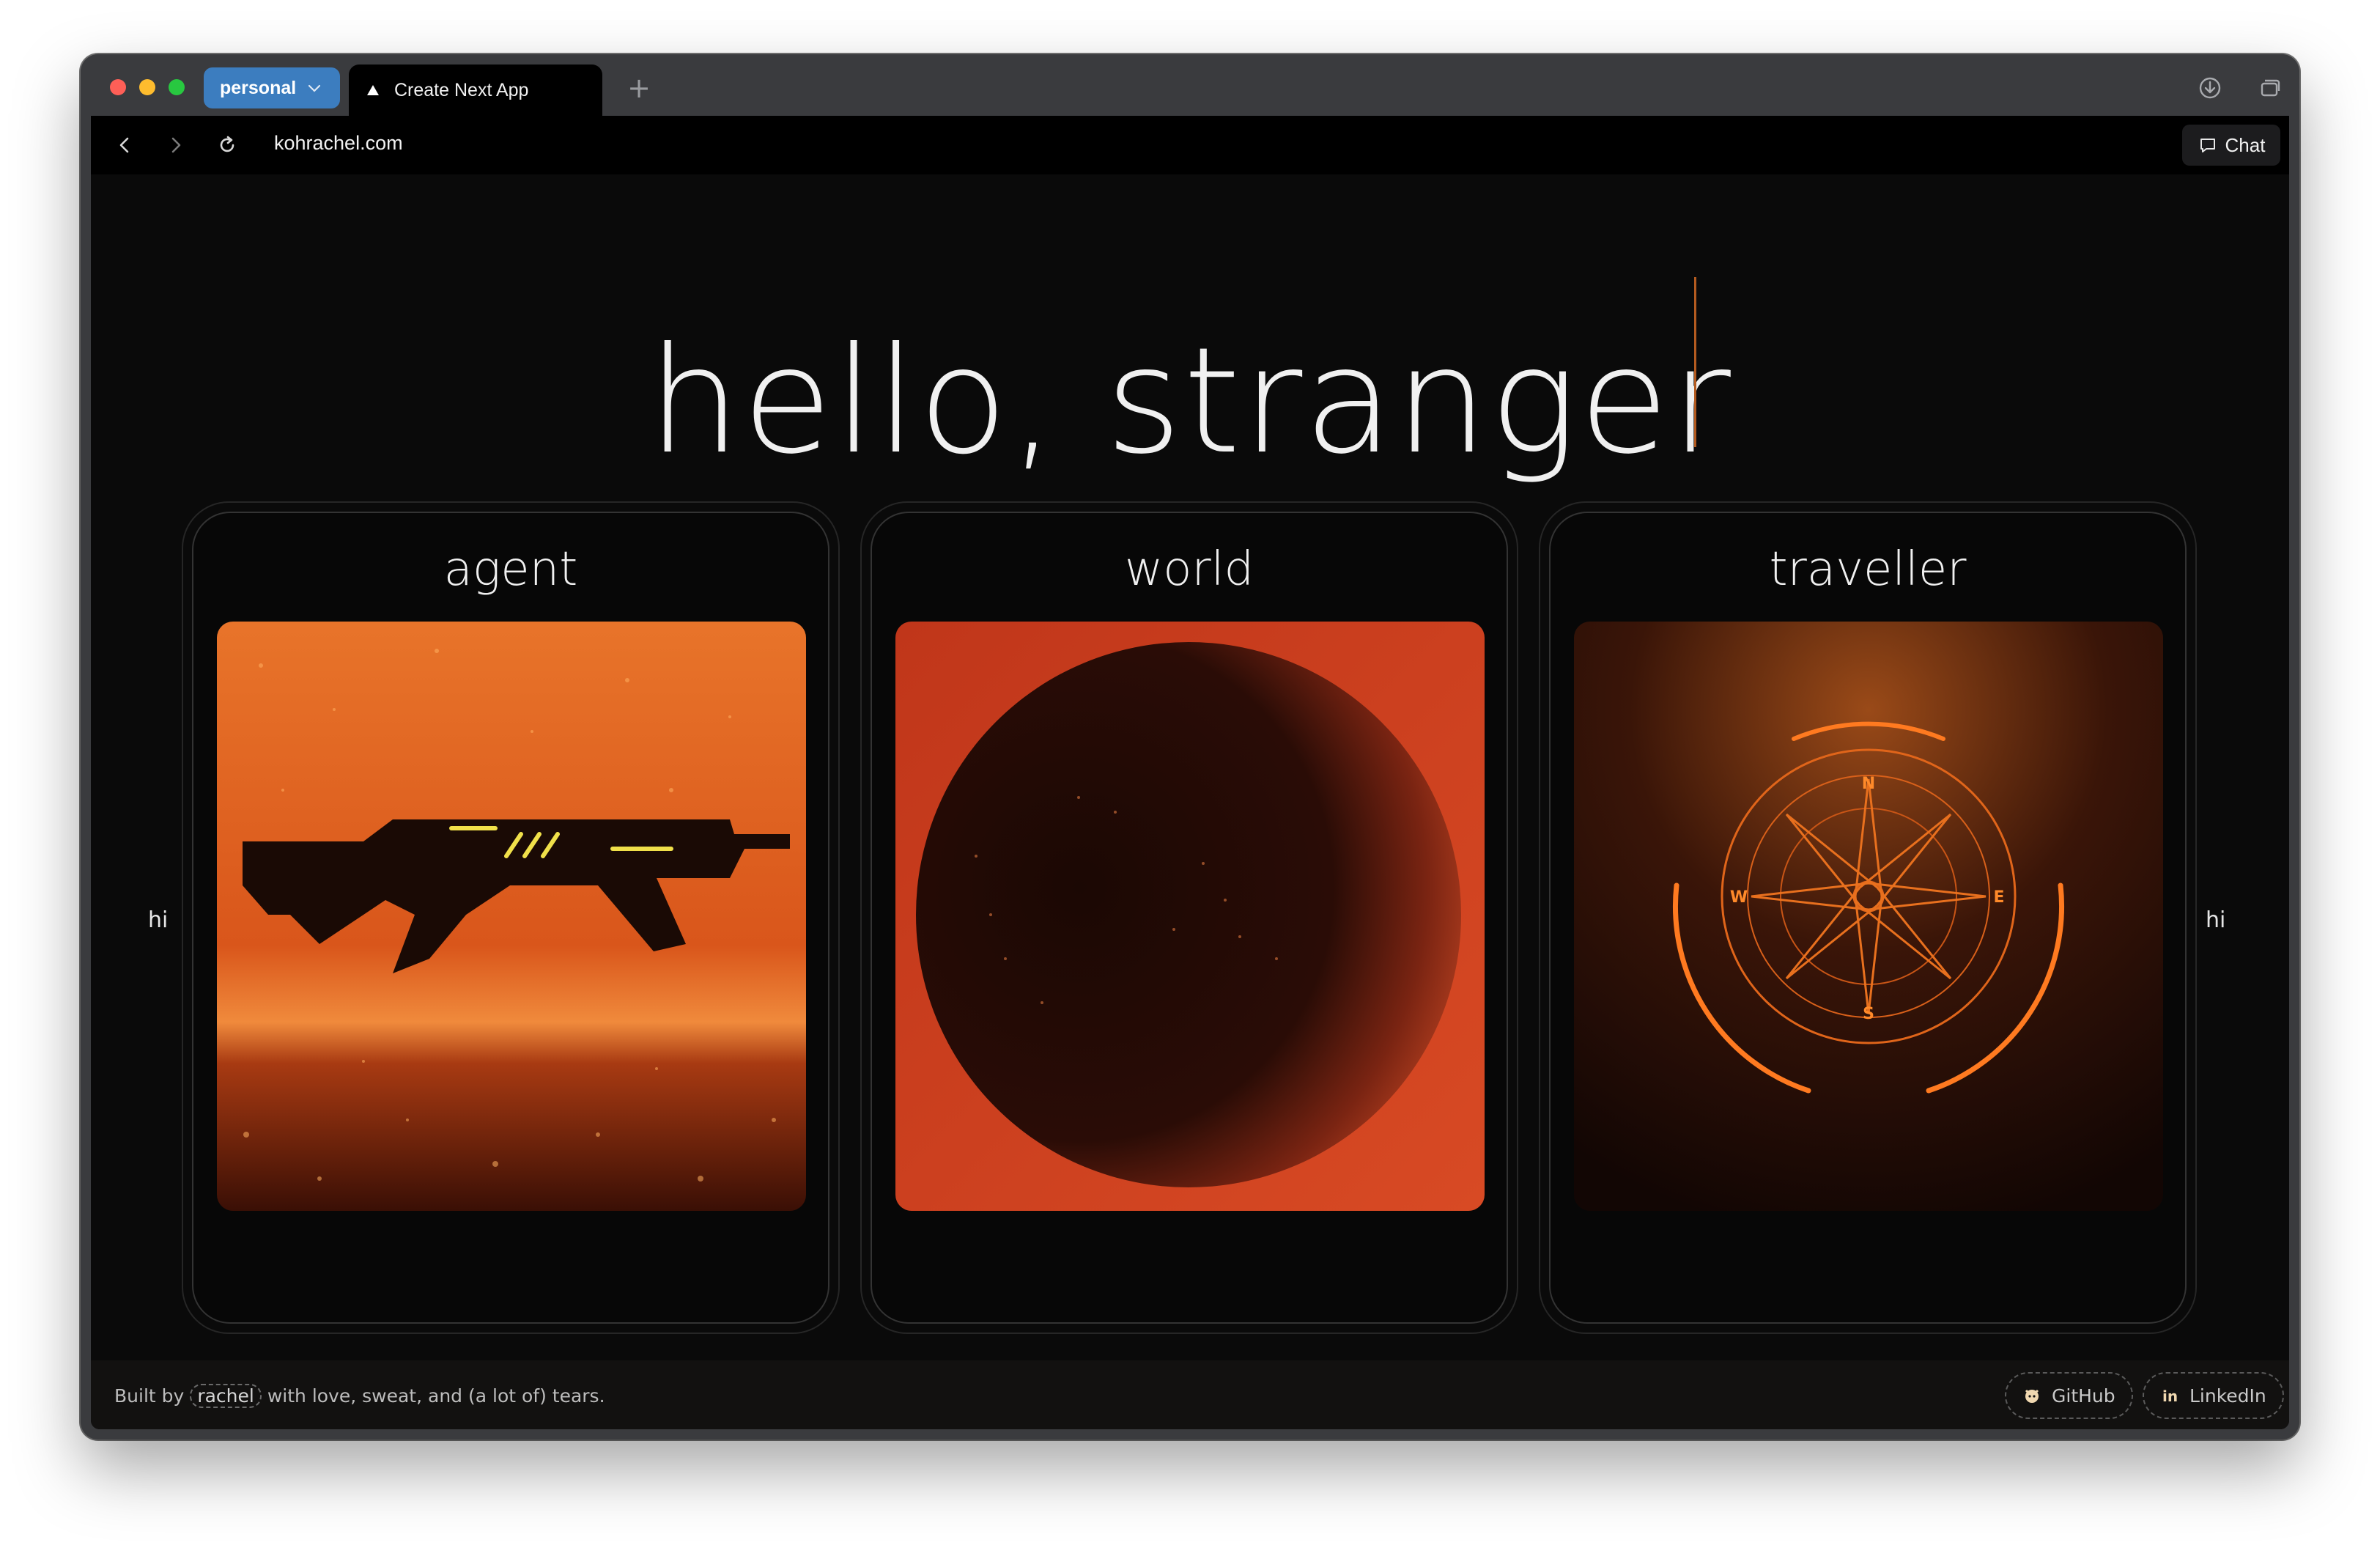  I want to click on card-agent-inner: agent, so click(510, 918).